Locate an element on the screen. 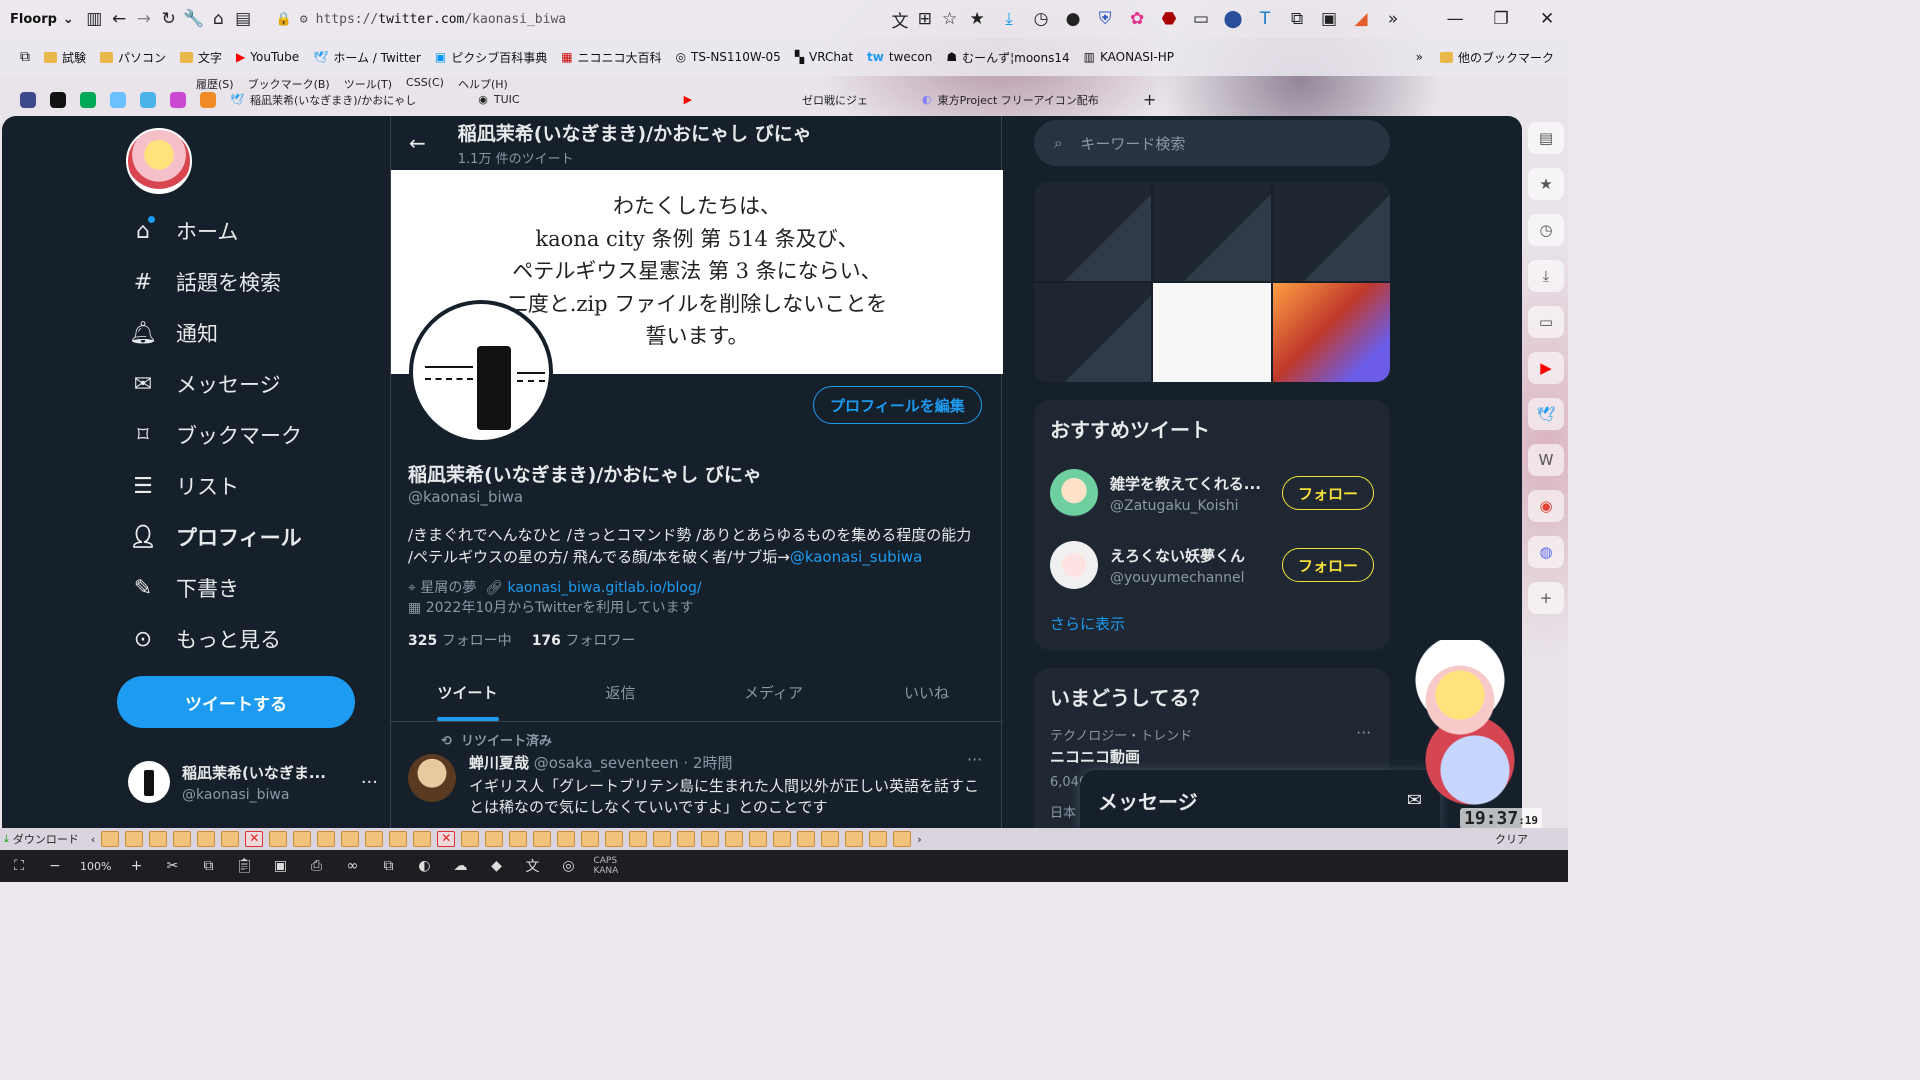 This screenshot has width=1920, height=1080. nav-bookmarks: ⌑ ブックマーク is located at coordinates (216, 435).